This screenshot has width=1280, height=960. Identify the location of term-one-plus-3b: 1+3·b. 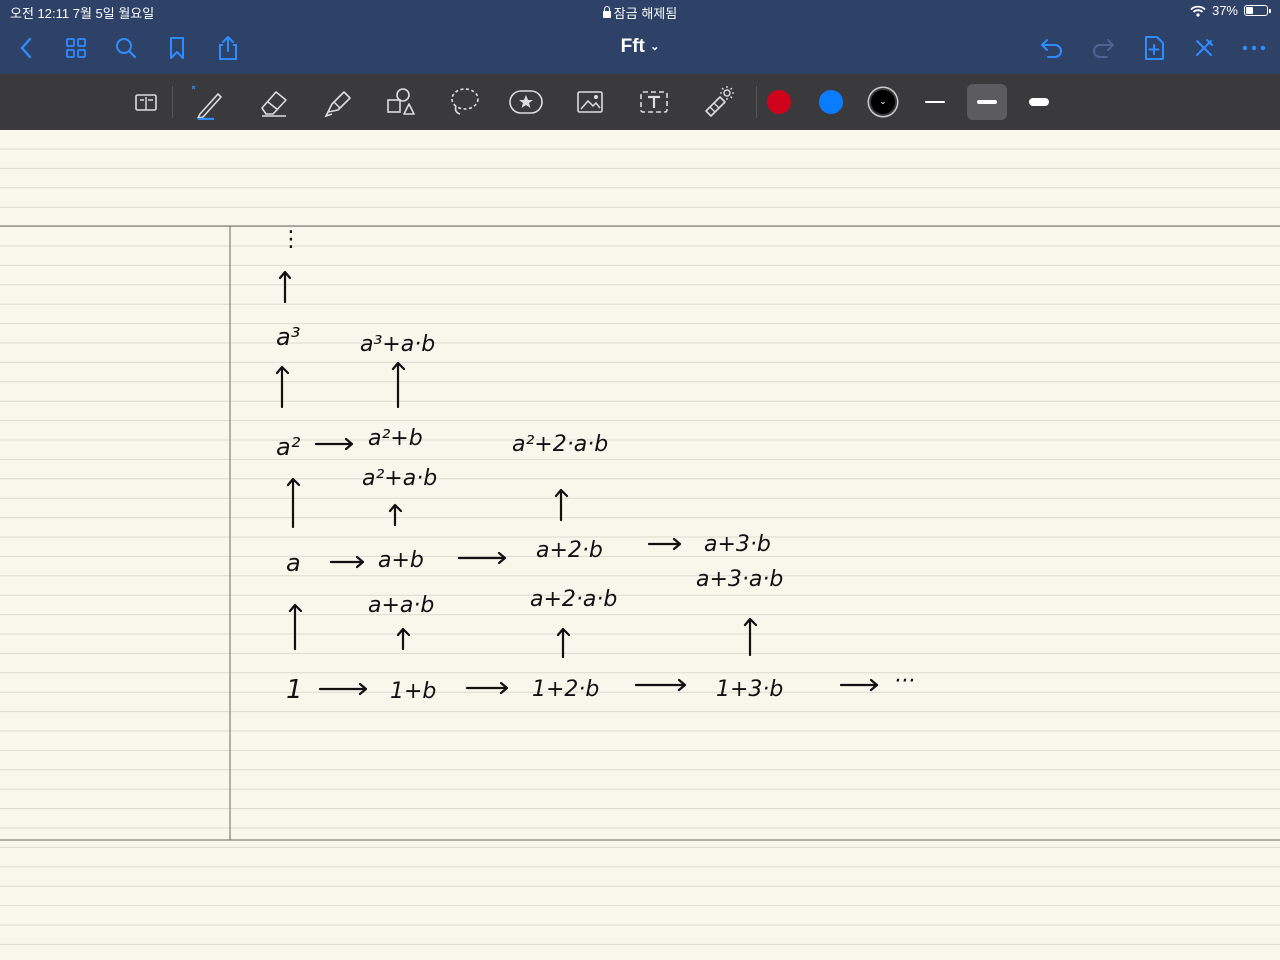
(749, 689).